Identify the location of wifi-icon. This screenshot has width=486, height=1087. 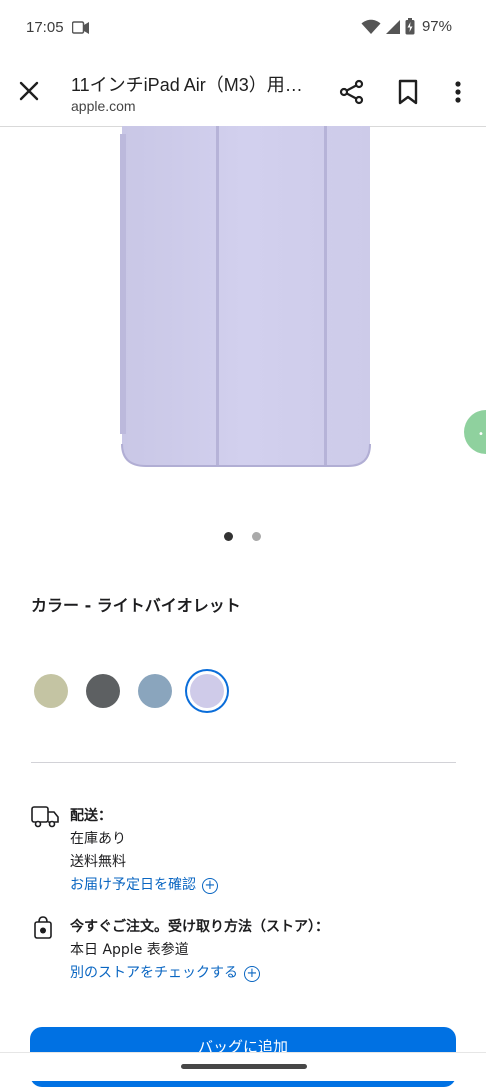
(371, 26).